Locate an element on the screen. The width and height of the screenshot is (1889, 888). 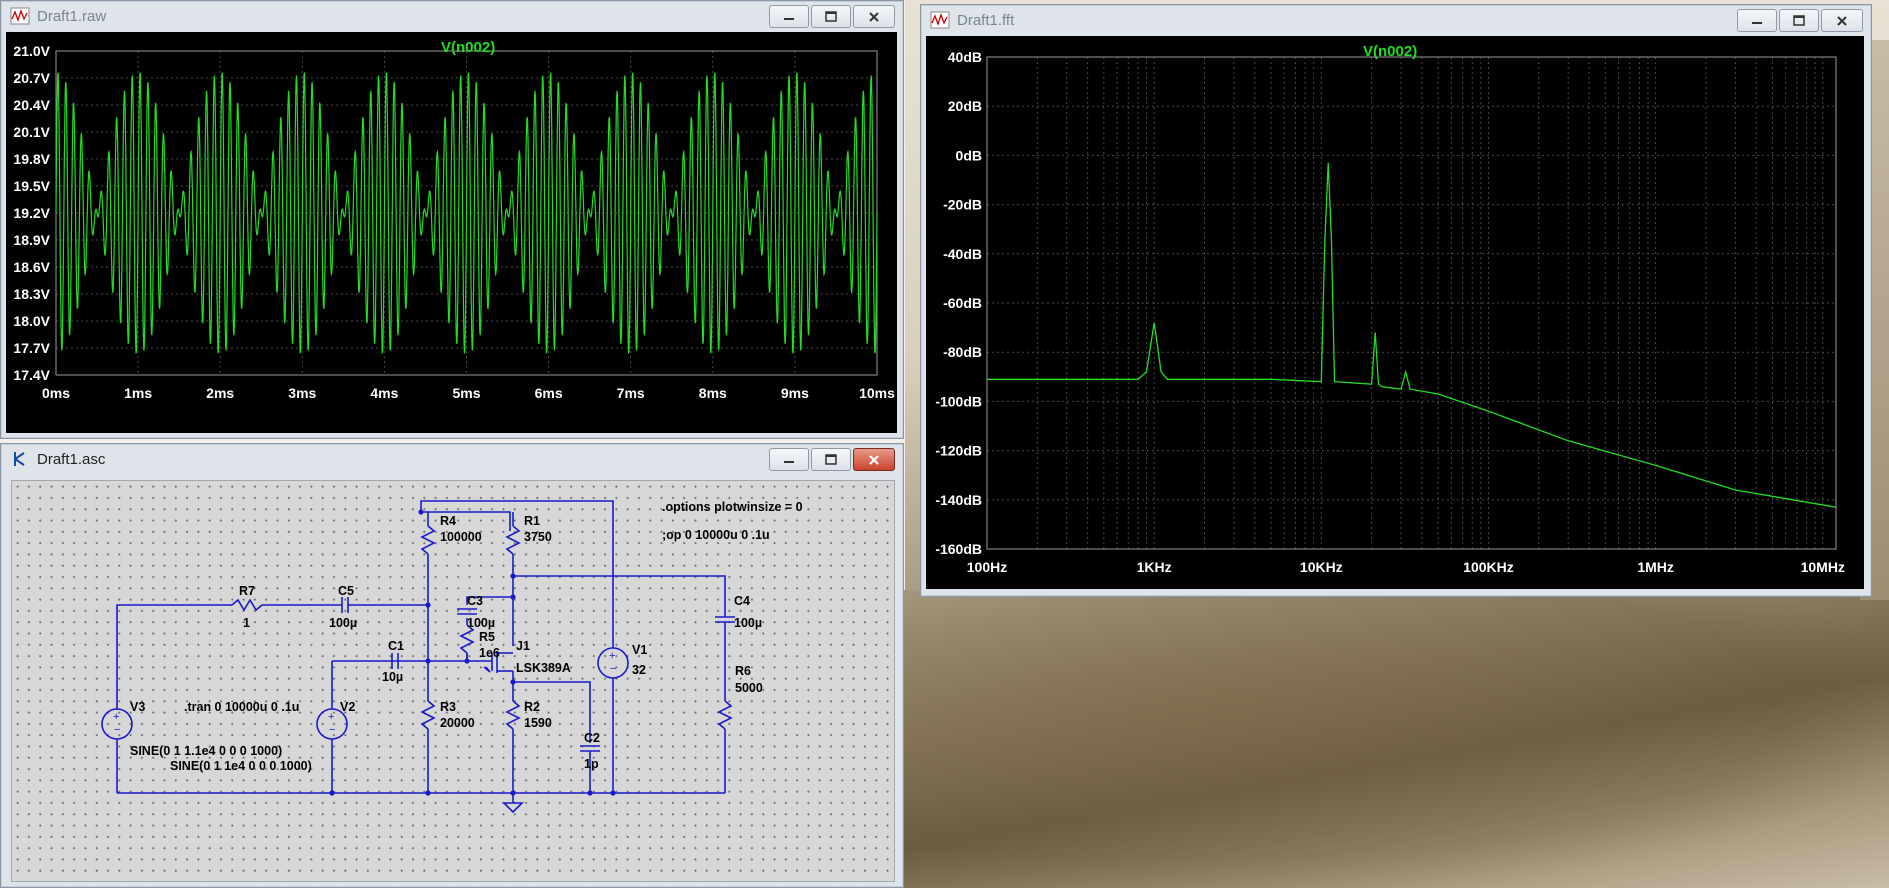
c3-value: 100µ is located at coordinates (481, 623).